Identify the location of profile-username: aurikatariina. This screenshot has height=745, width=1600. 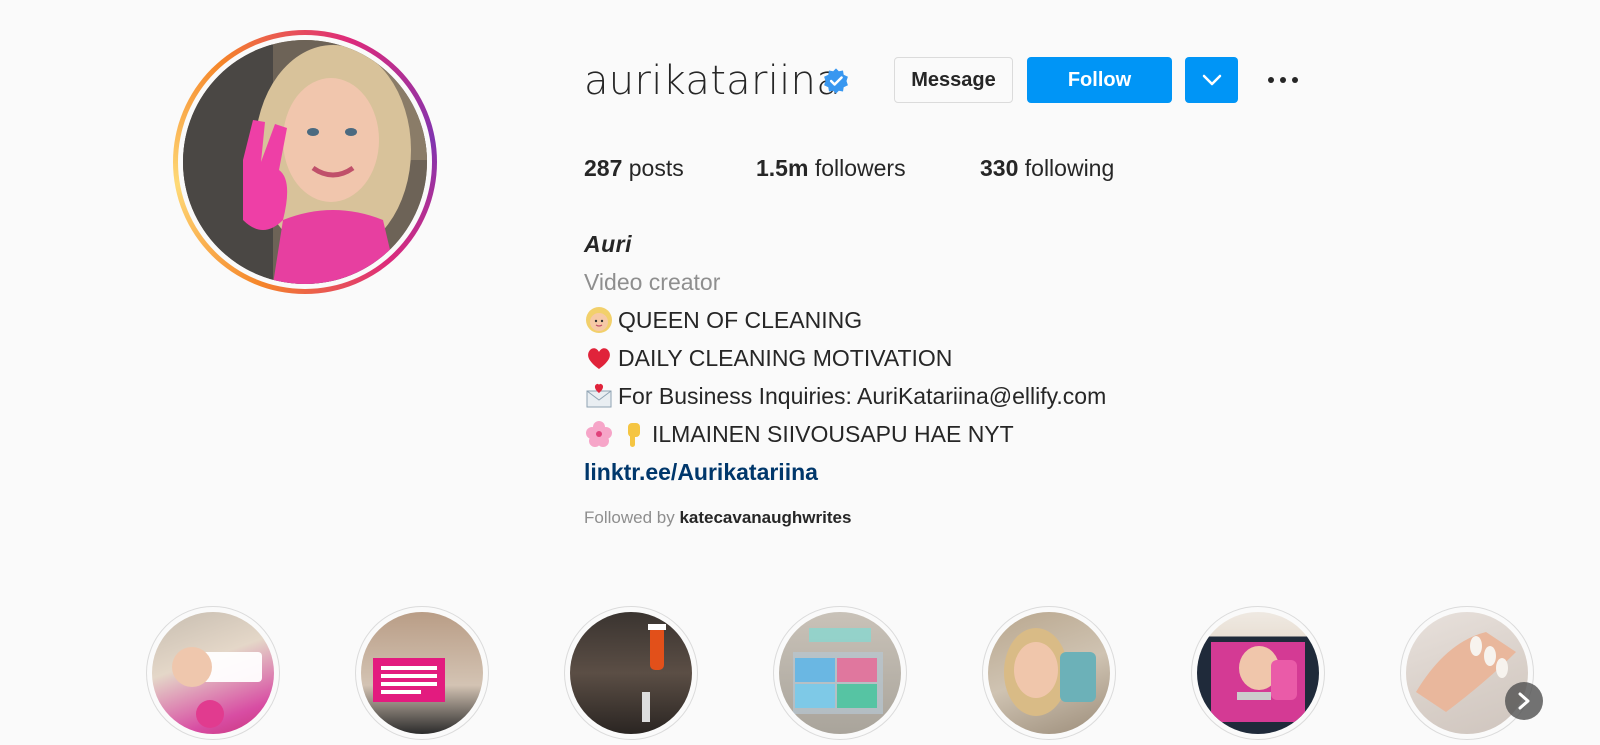
(713, 81).